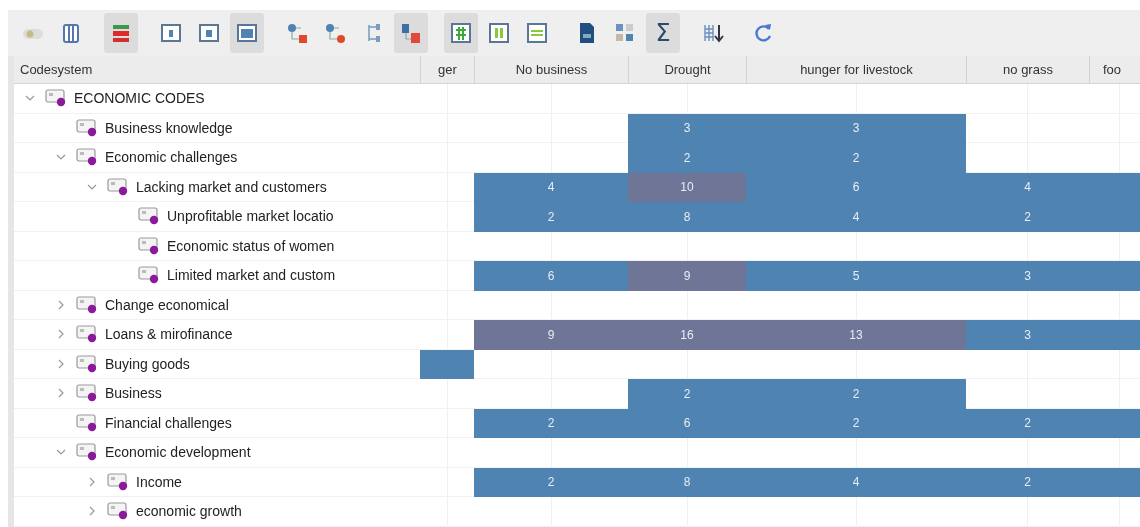 This screenshot has width=1140, height=527. Describe the element at coordinates (231, 186) in the screenshot. I see `tree-item-label: Lacking market and customers` at that location.